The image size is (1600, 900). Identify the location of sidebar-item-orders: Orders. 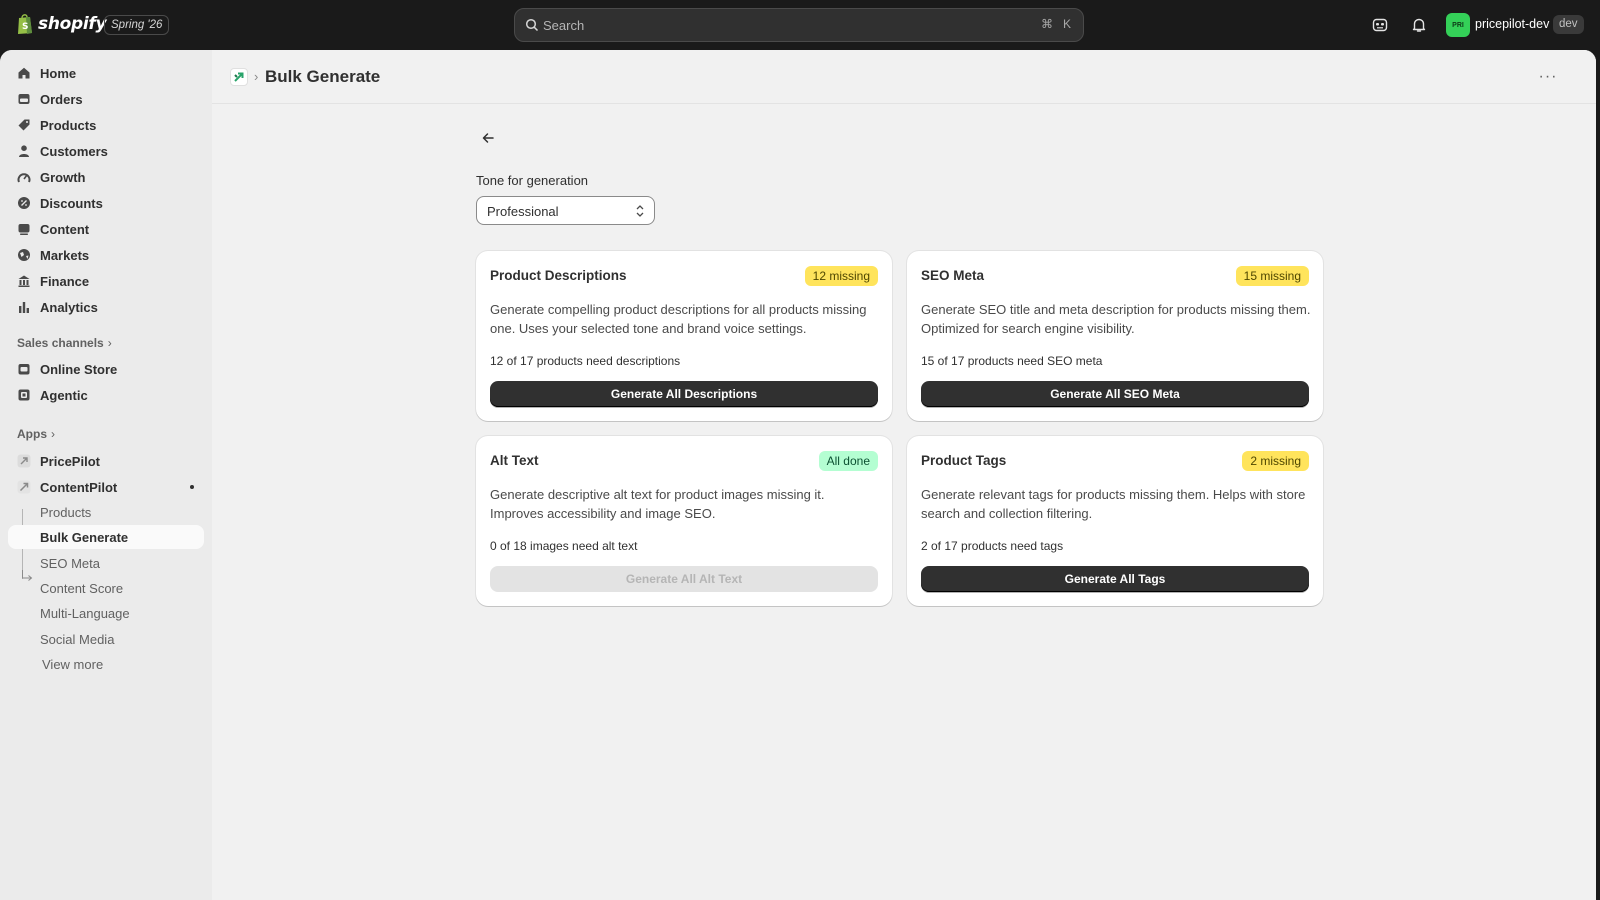
(106, 99).